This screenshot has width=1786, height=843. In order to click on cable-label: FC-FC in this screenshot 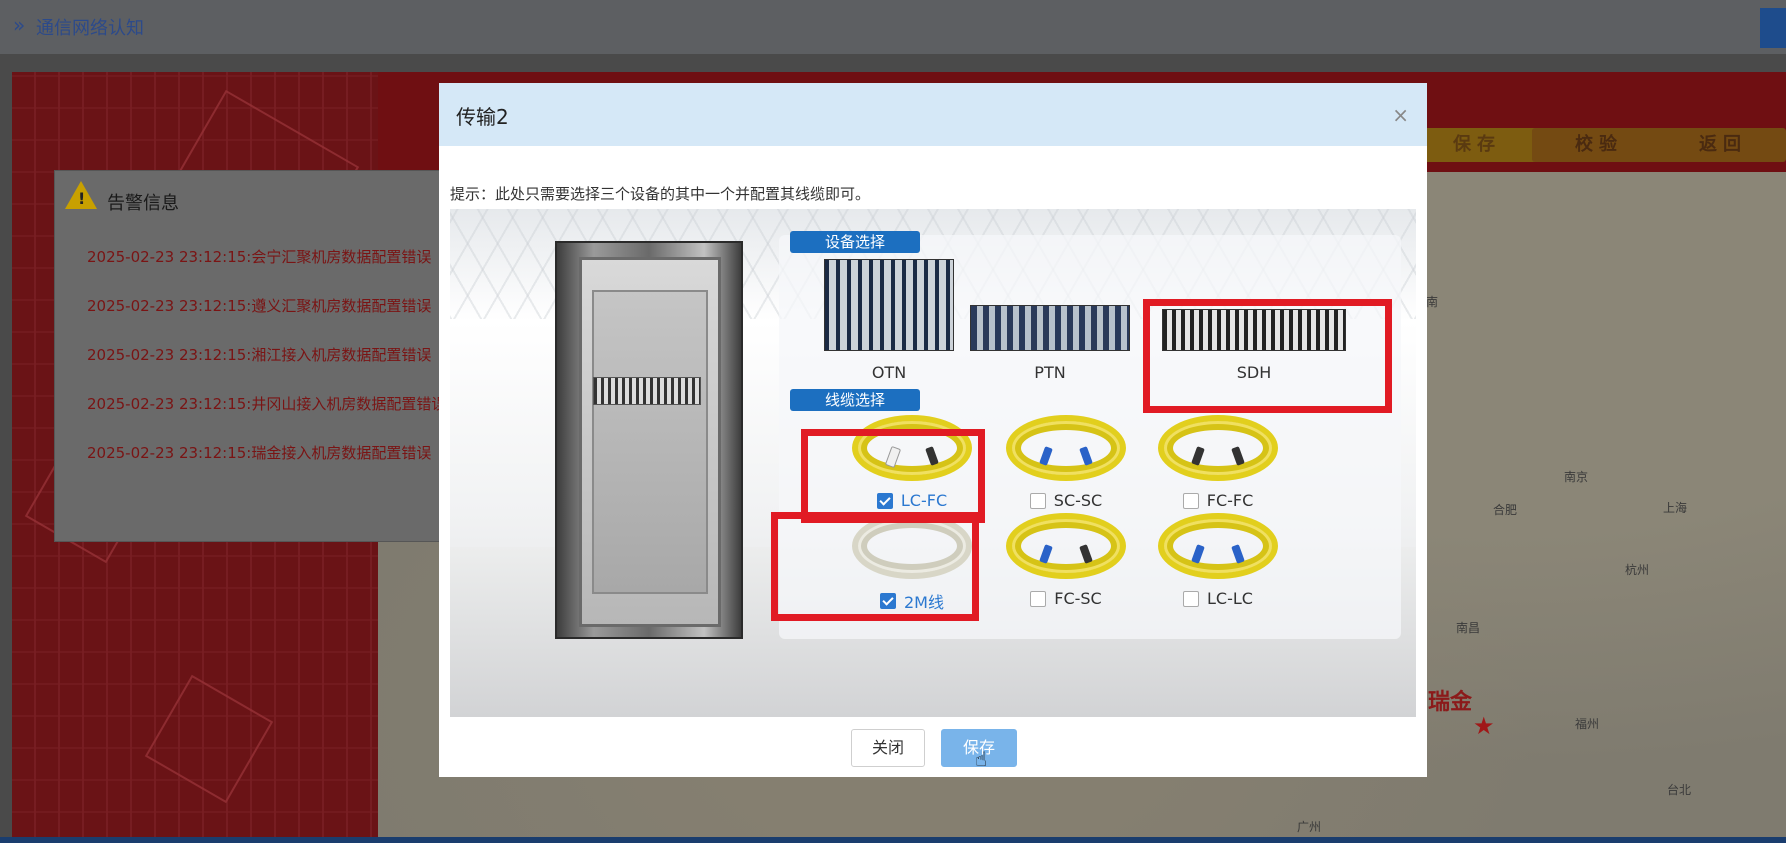, I will do `click(1230, 500)`.